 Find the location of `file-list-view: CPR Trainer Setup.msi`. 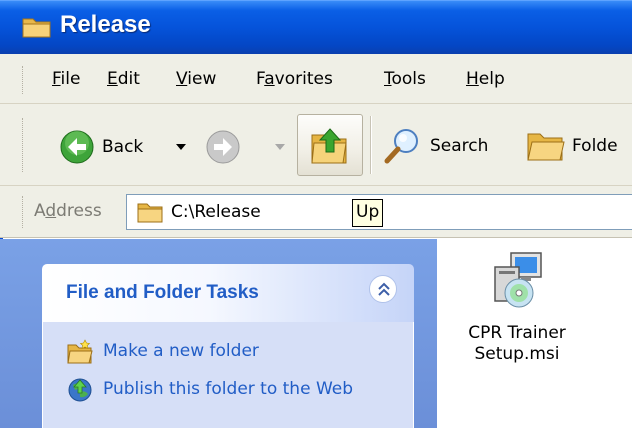

file-list-view: CPR Trainer Setup.msi is located at coordinates (534, 333).